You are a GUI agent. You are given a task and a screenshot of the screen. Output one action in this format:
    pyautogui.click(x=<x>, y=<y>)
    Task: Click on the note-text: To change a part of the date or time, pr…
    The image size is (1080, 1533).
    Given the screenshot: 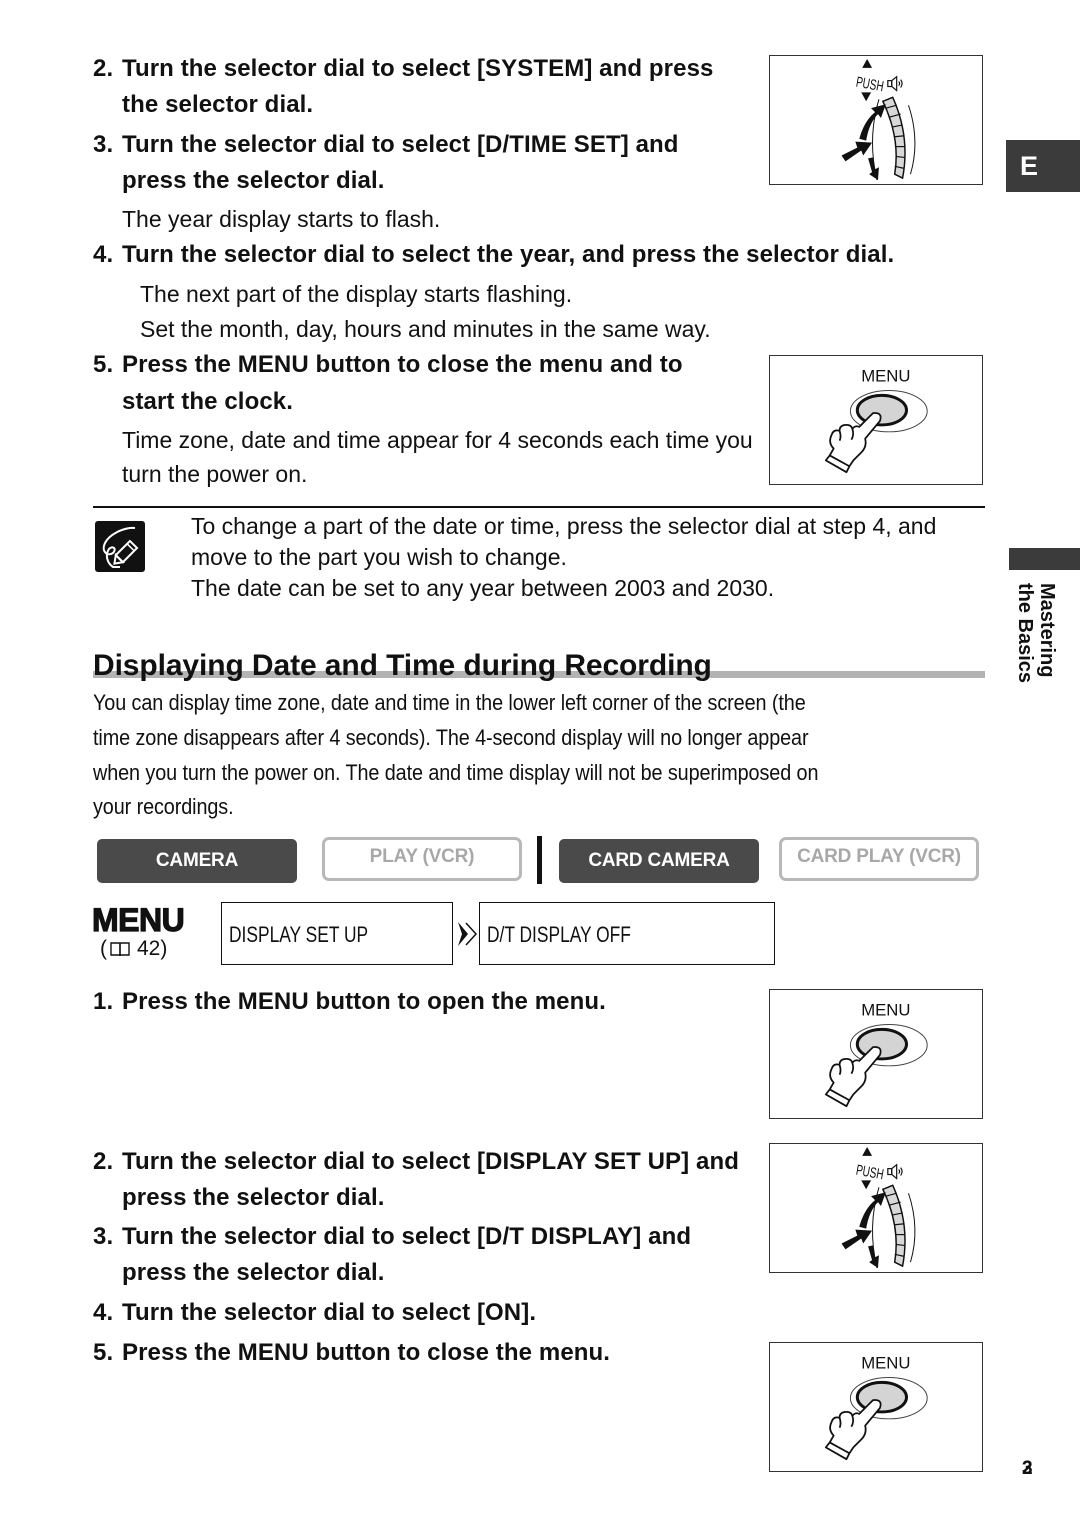 What is the action you would take?
    pyautogui.click(x=564, y=526)
    